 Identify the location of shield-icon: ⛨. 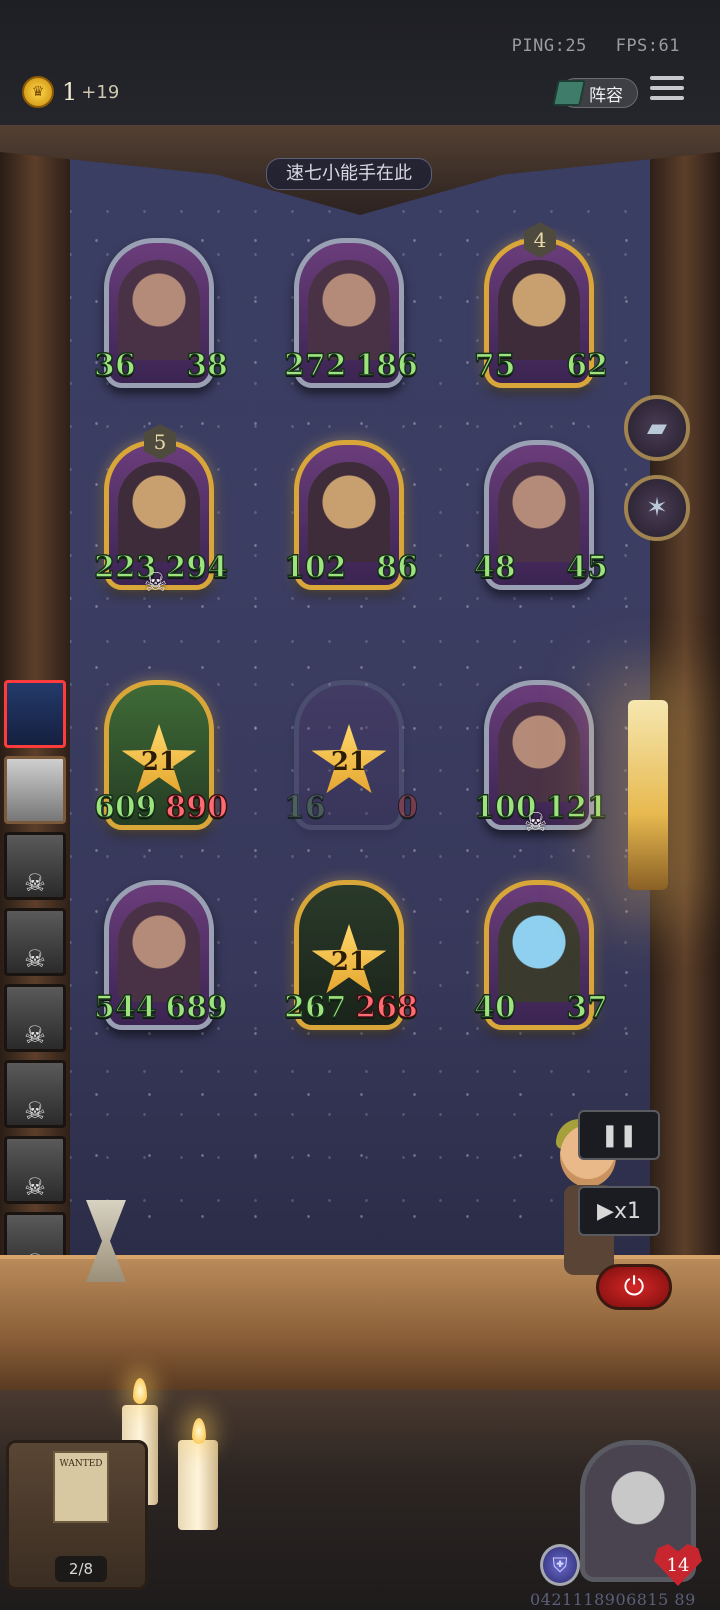
(560, 1565).